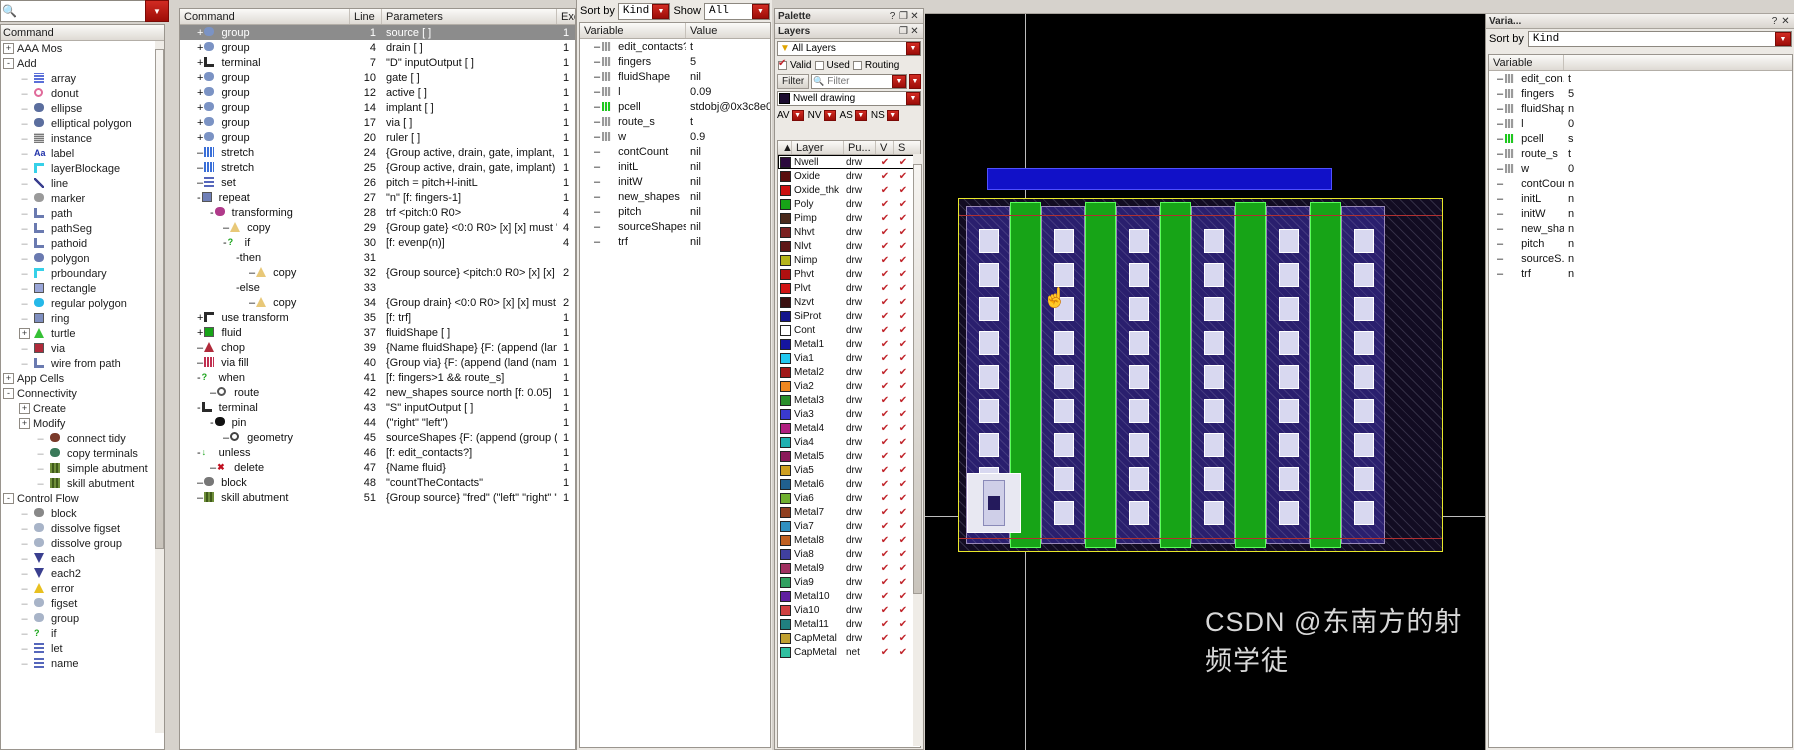  What do you see at coordinates (1640, 168) in the screenshot?
I see `table-row: – w 0` at bounding box center [1640, 168].